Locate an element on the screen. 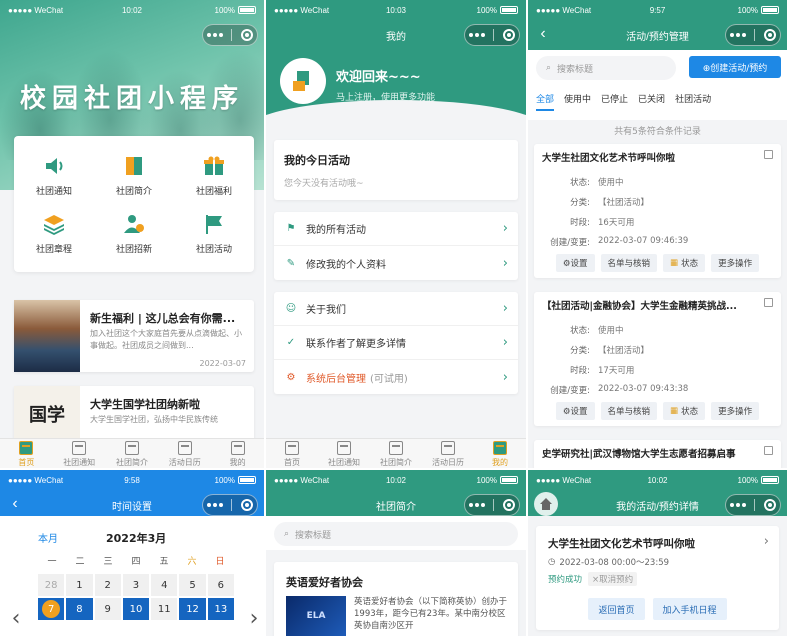  menu-contact-author: ✓ 联系作者了解更多详情 › is located at coordinates (396, 343).